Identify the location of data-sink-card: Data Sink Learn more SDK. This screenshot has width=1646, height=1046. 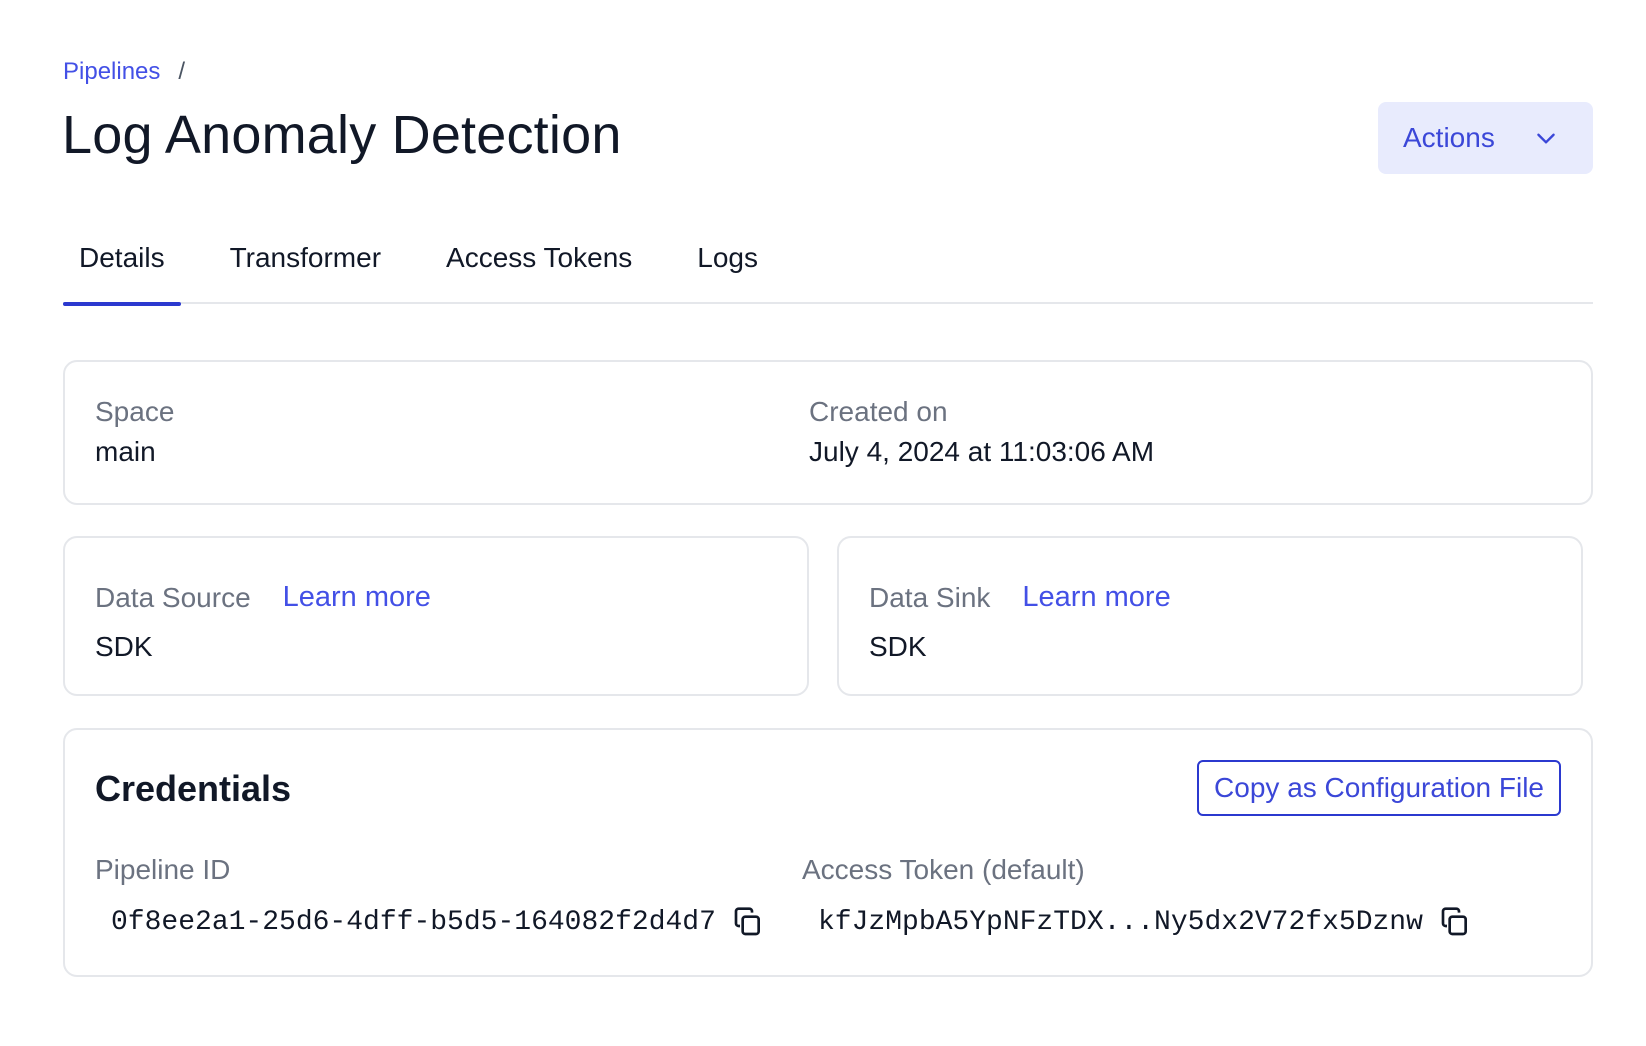
(1210, 616).